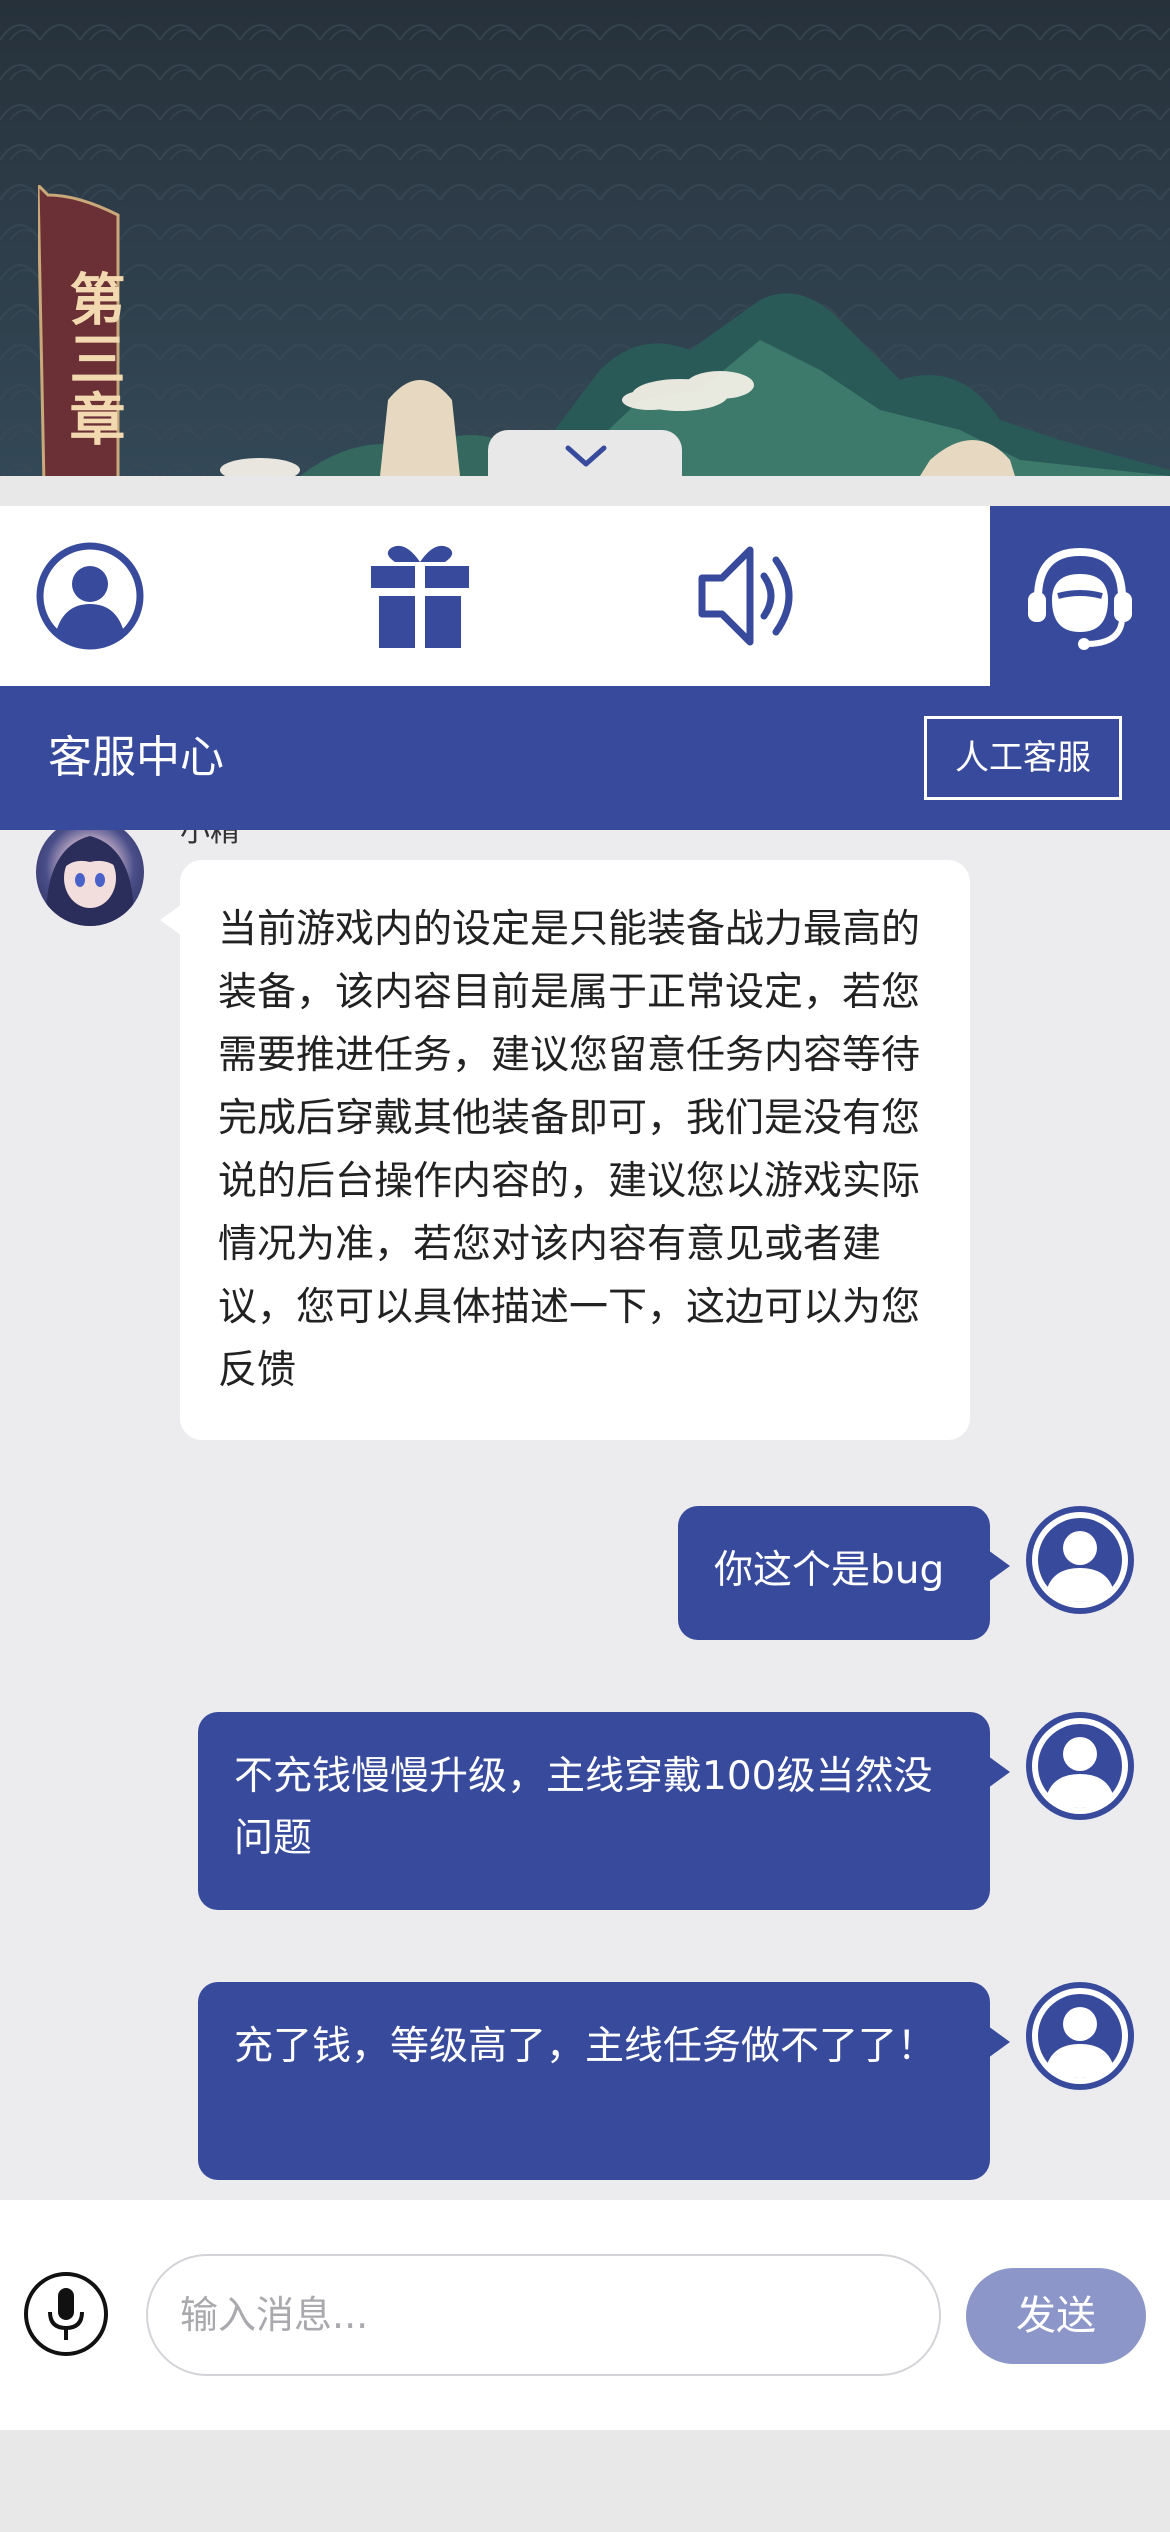  Describe the element at coordinates (93, 360) in the screenshot. I see `chapter-title: 第三章` at that location.